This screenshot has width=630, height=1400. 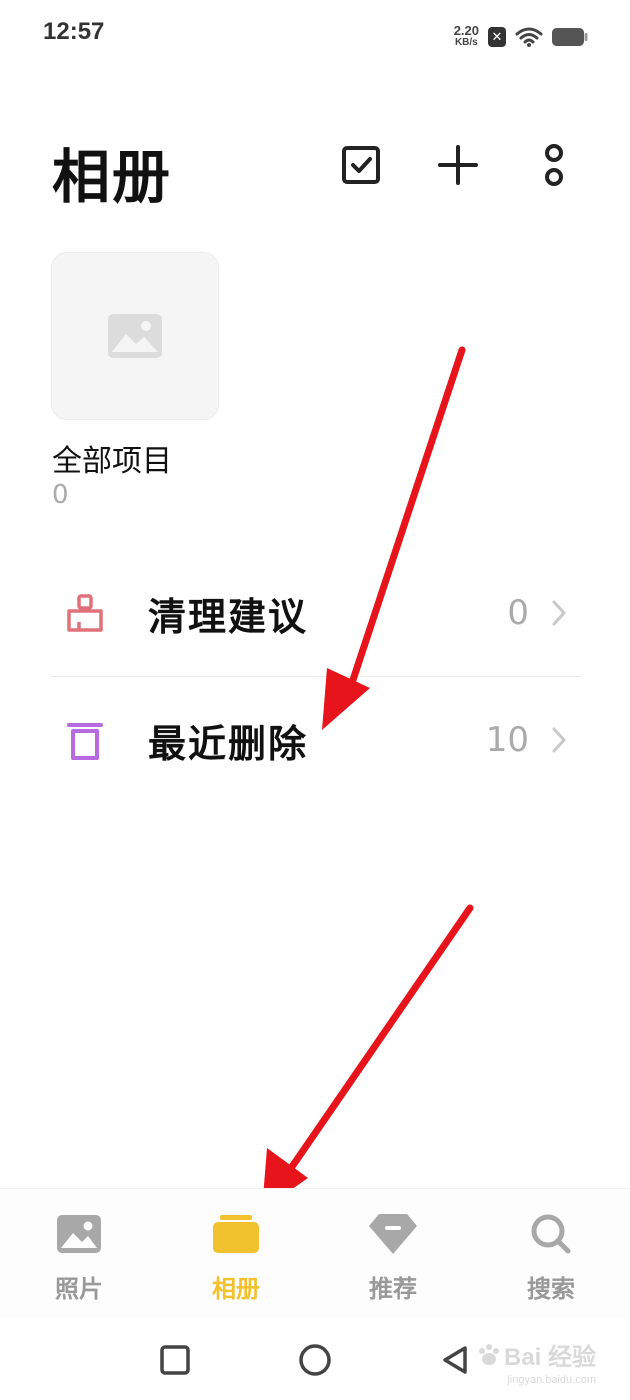 I want to click on broom-icon, so click(x=85, y=613).